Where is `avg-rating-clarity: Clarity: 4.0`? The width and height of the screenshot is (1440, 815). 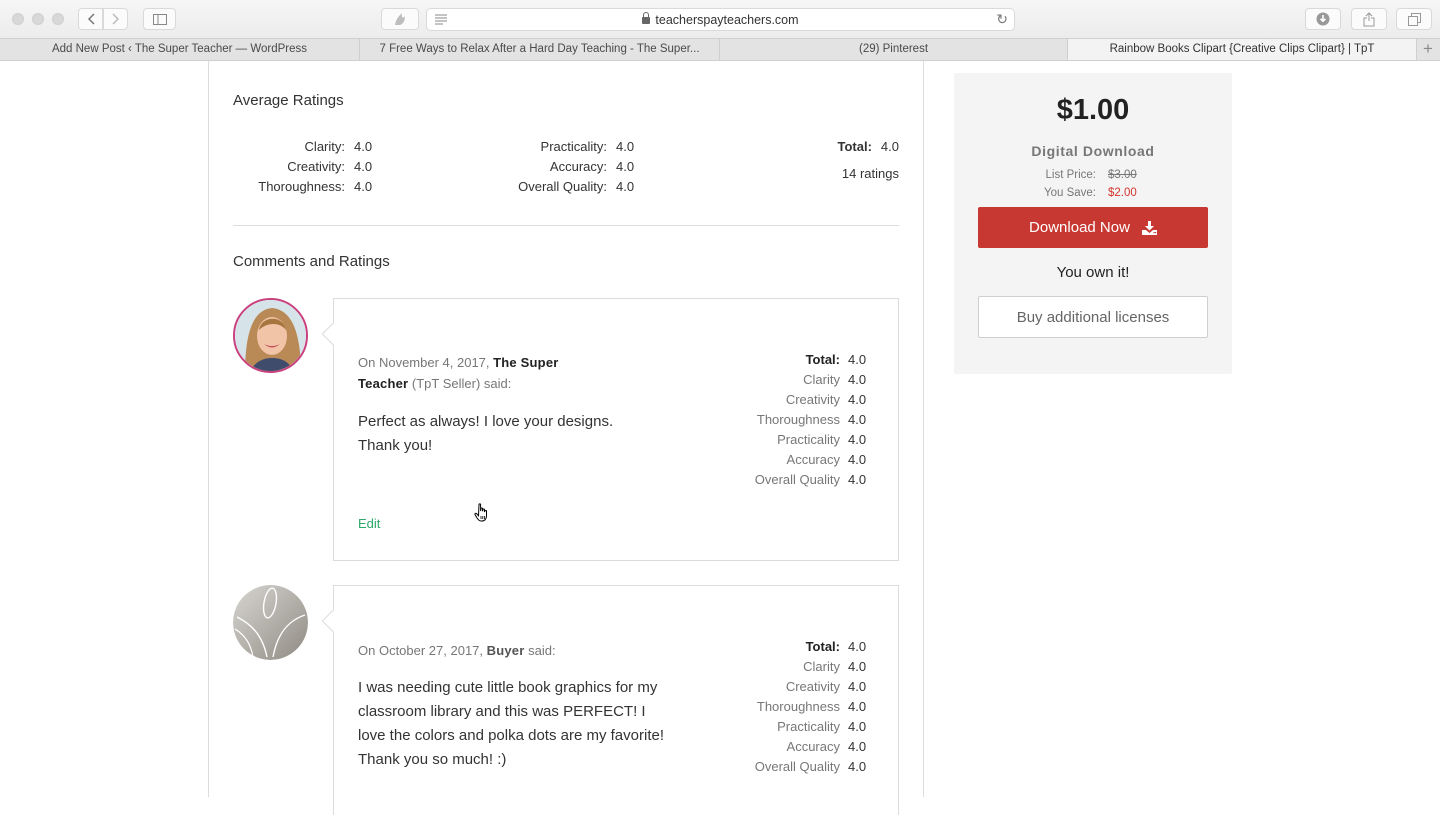 avg-rating-clarity: Clarity: 4.0 is located at coordinates (303, 146).